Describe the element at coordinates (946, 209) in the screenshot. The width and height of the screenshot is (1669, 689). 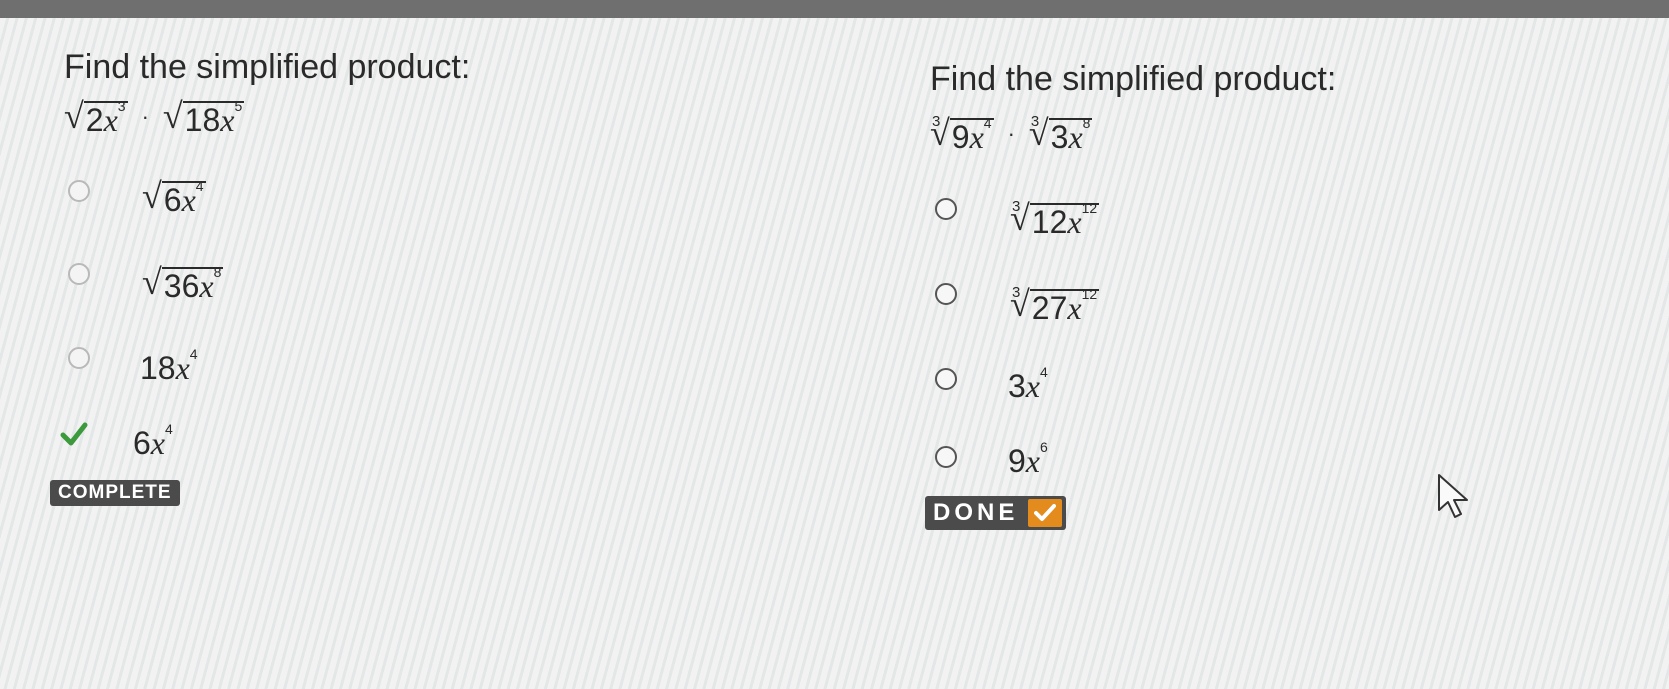
I see `right-option-1-radio` at that location.